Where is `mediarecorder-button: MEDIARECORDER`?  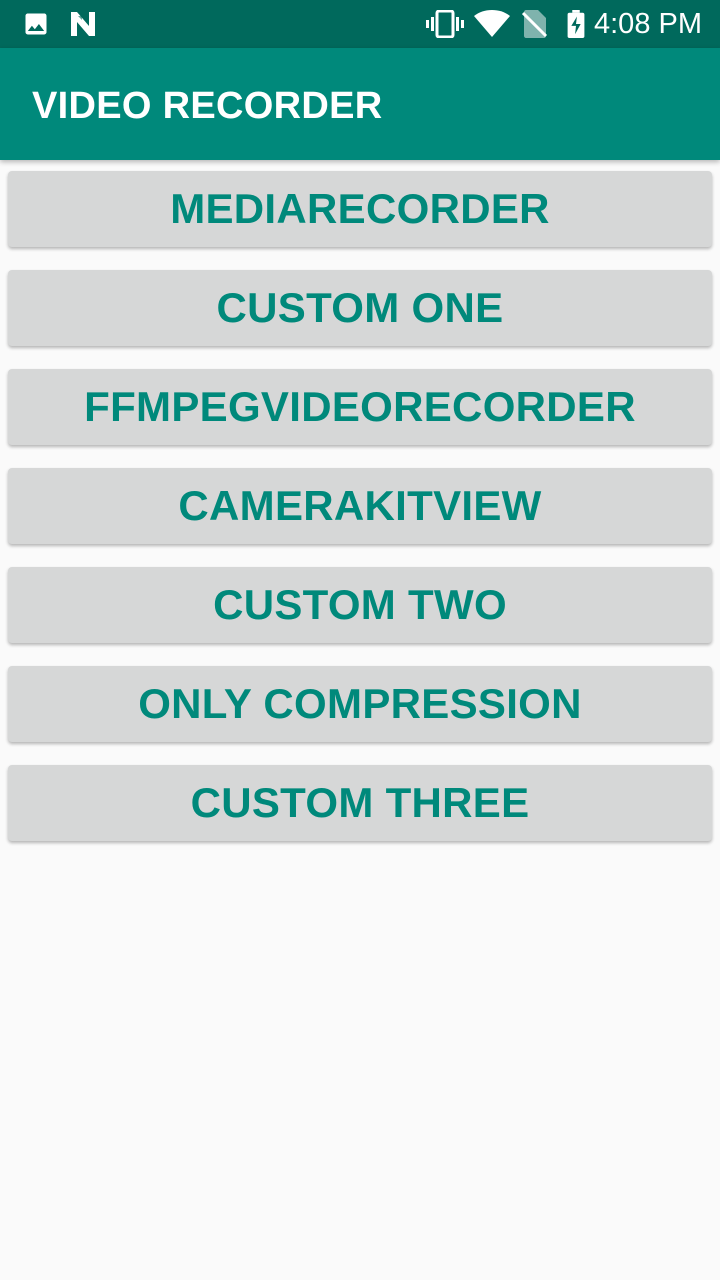 mediarecorder-button: MEDIARECORDER is located at coordinates (360, 209).